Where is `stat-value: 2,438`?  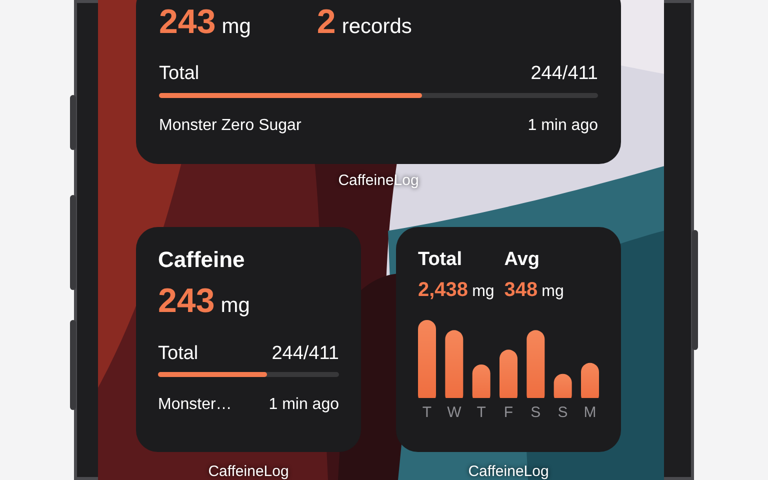
stat-value: 2,438 is located at coordinates (443, 290).